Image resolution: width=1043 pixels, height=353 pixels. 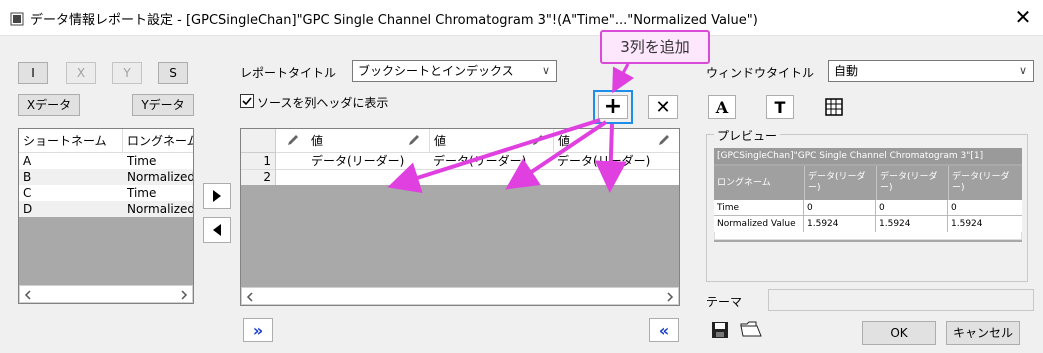 What do you see at coordinates (460, 177) in the screenshot?
I see `table-row` at bounding box center [460, 177].